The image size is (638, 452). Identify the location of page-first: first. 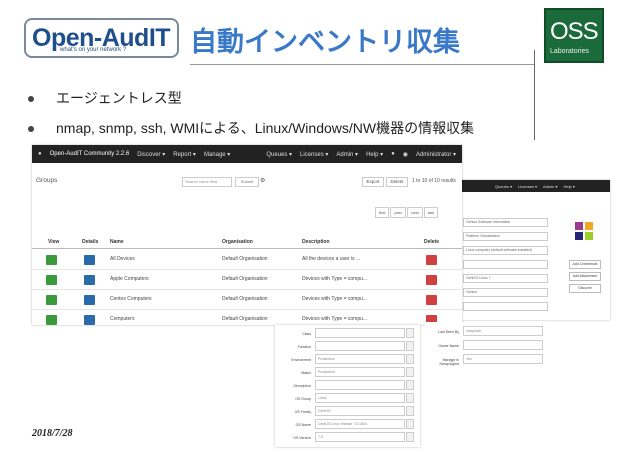
(382, 212).